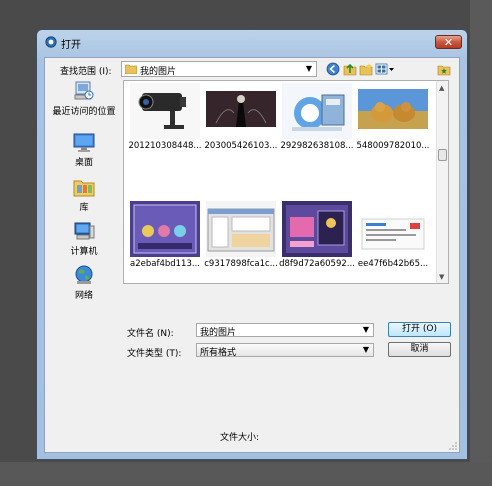  What do you see at coordinates (246, 474) in the screenshot?
I see `desktop-background-bottom` at bounding box center [246, 474].